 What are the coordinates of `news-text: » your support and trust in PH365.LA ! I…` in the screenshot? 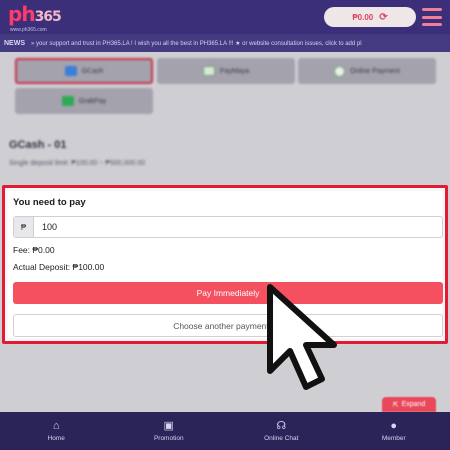 It's located at (196, 43).